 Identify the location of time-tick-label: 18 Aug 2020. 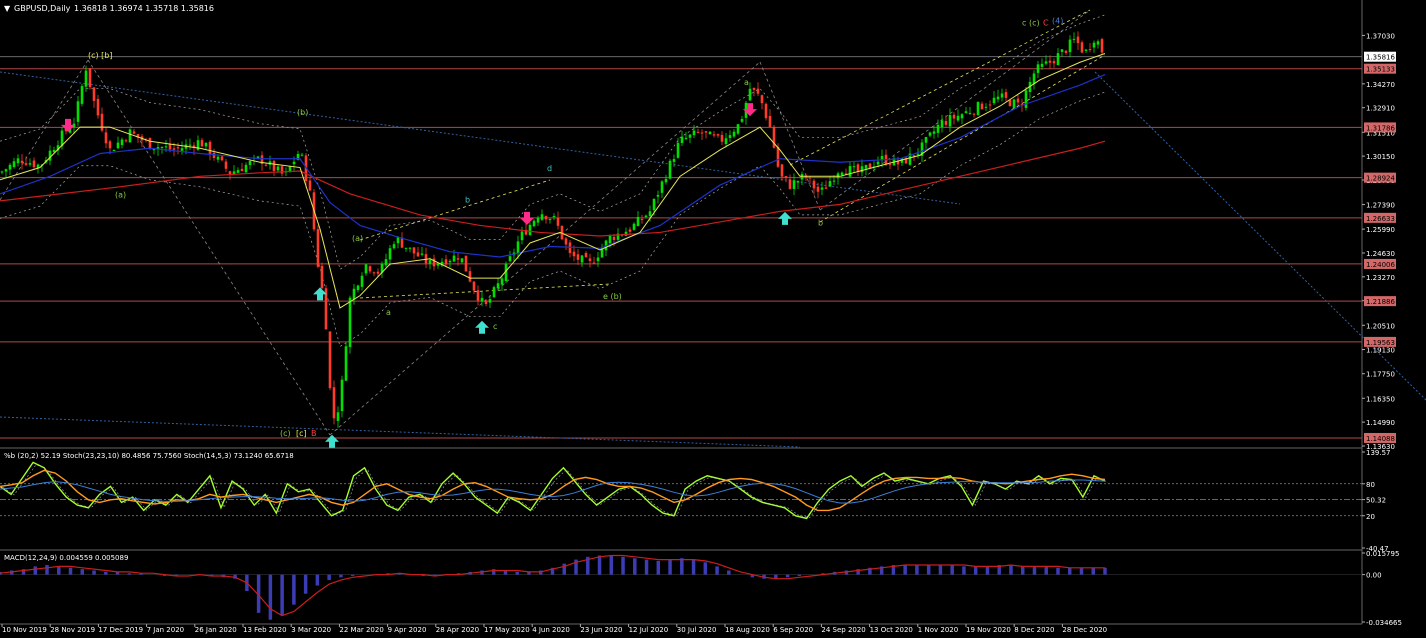
(747, 630).